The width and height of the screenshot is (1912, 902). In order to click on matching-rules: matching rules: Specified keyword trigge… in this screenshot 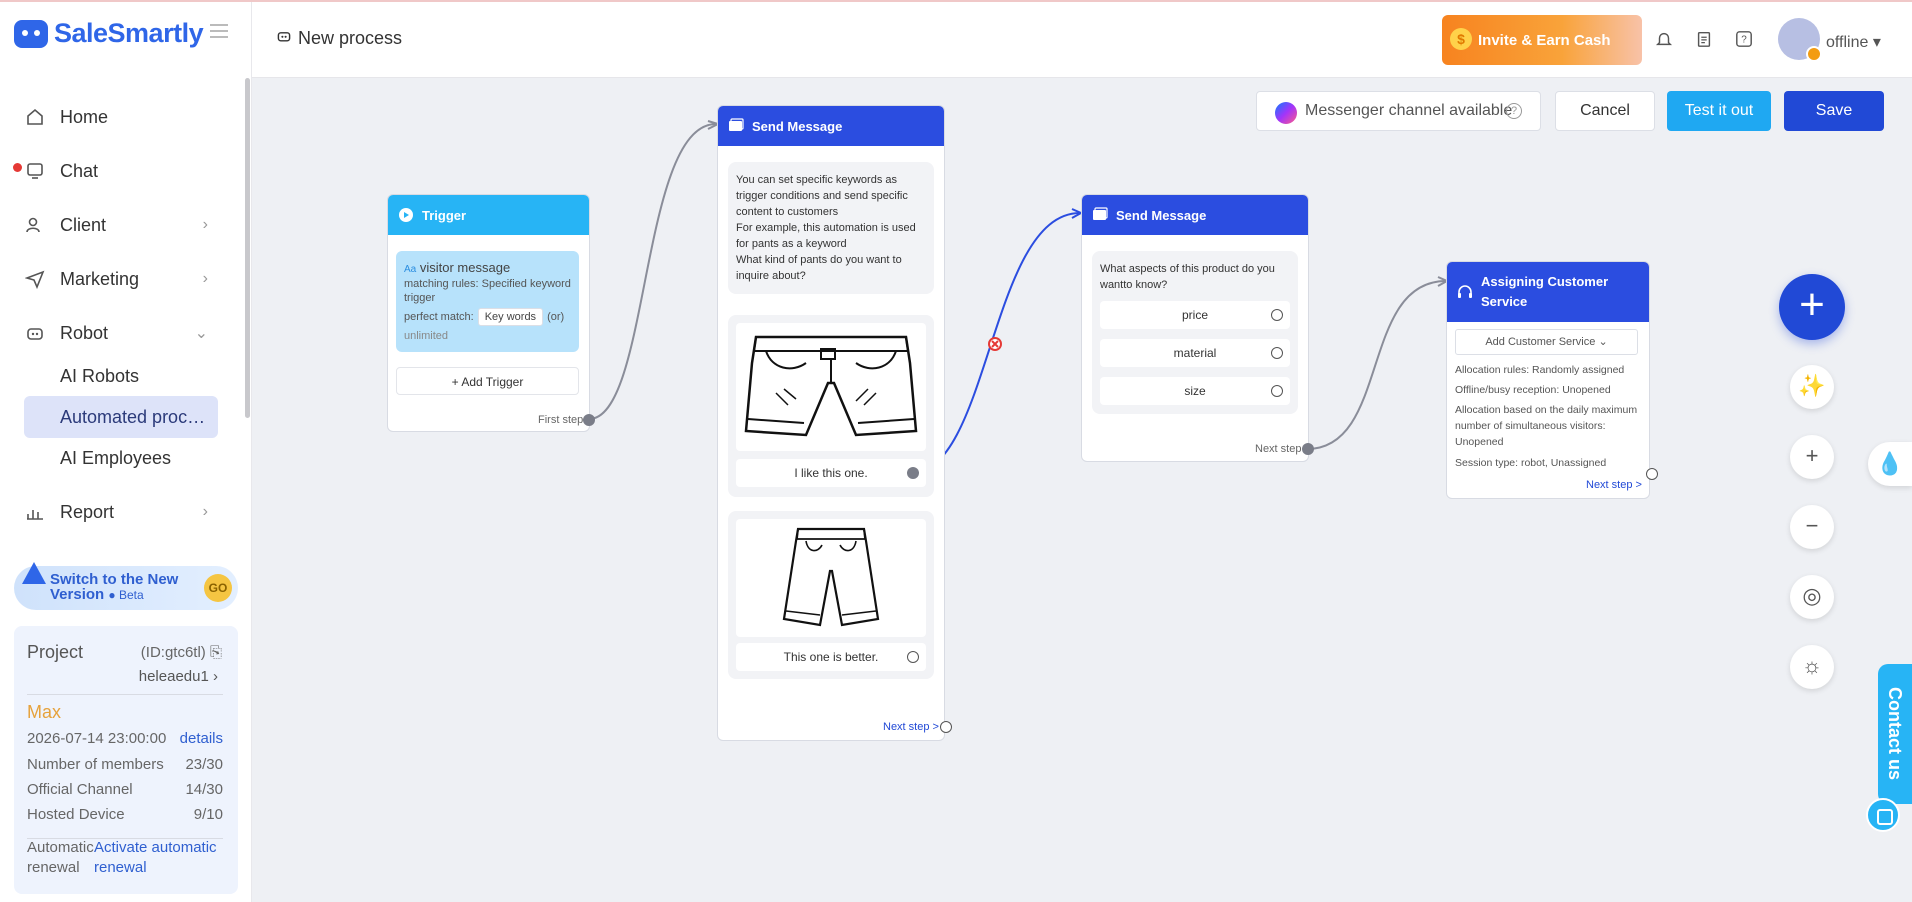, I will do `click(487, 291)`.